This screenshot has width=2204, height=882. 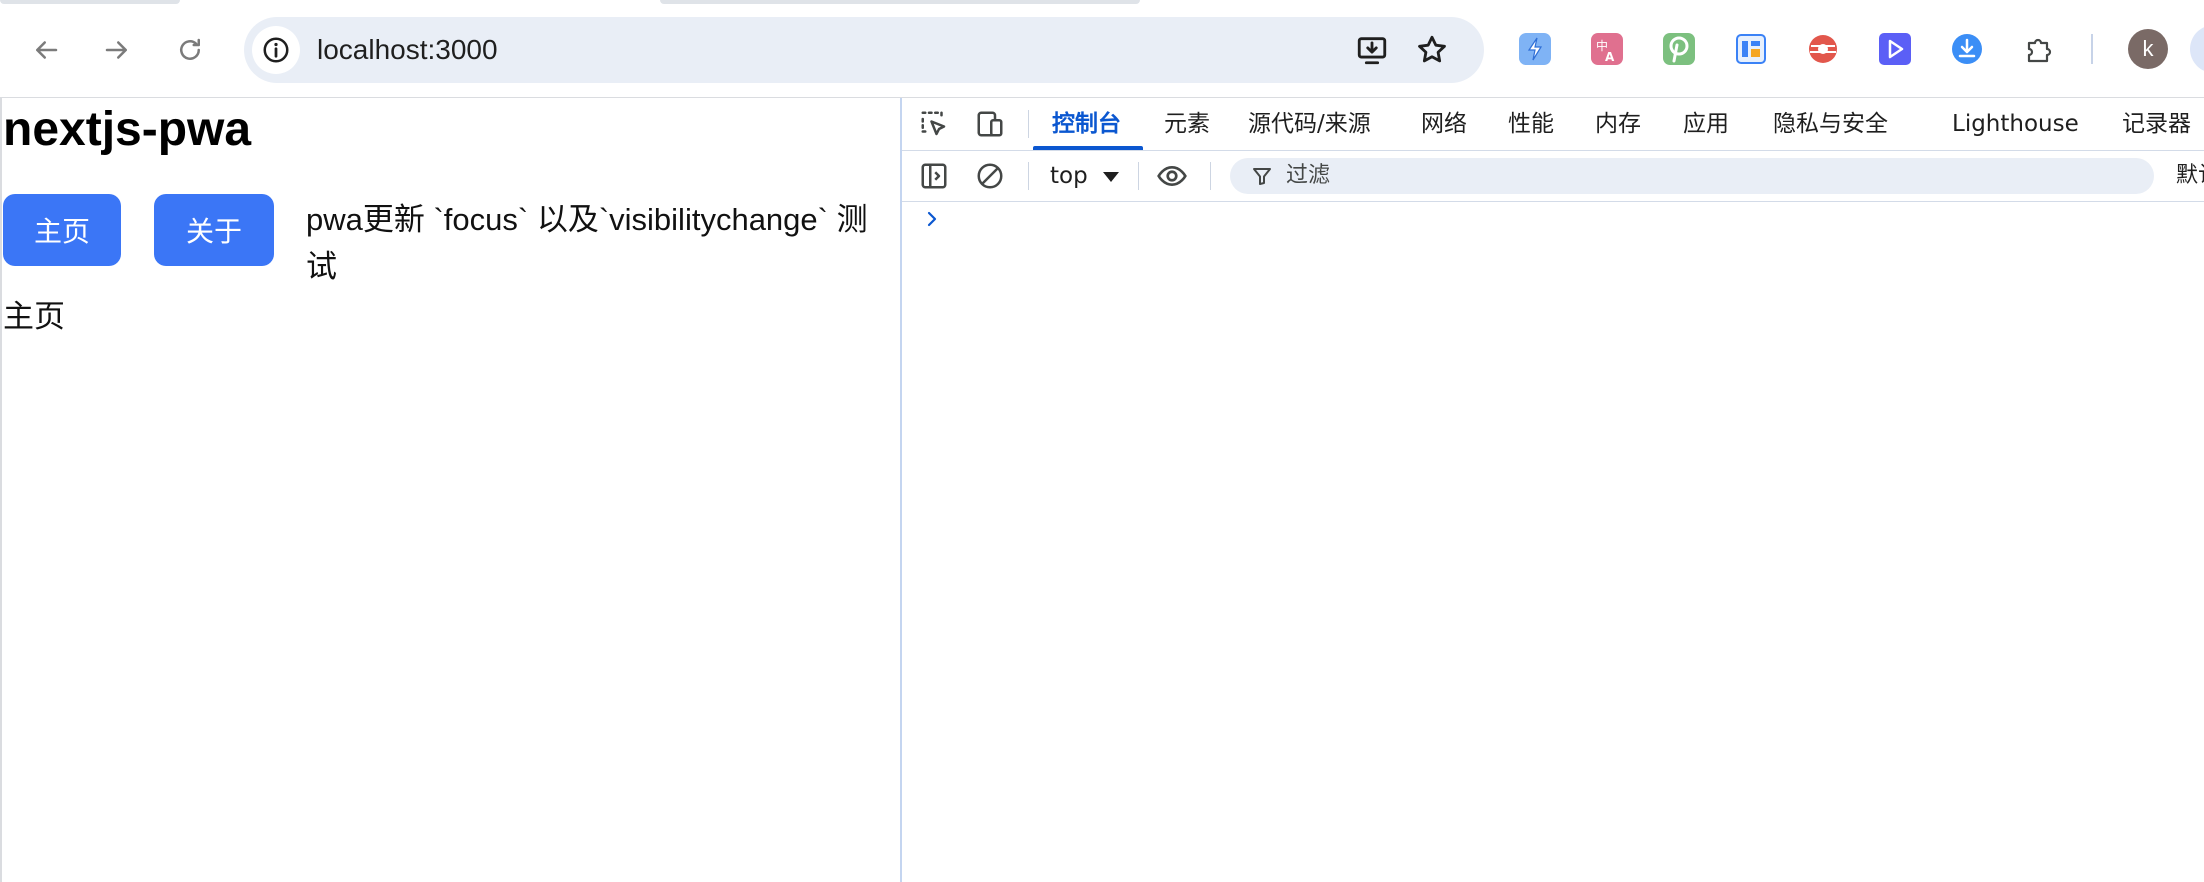 I want to click on tab-sources: 源代码/来源, so click(x=1309, y=124).